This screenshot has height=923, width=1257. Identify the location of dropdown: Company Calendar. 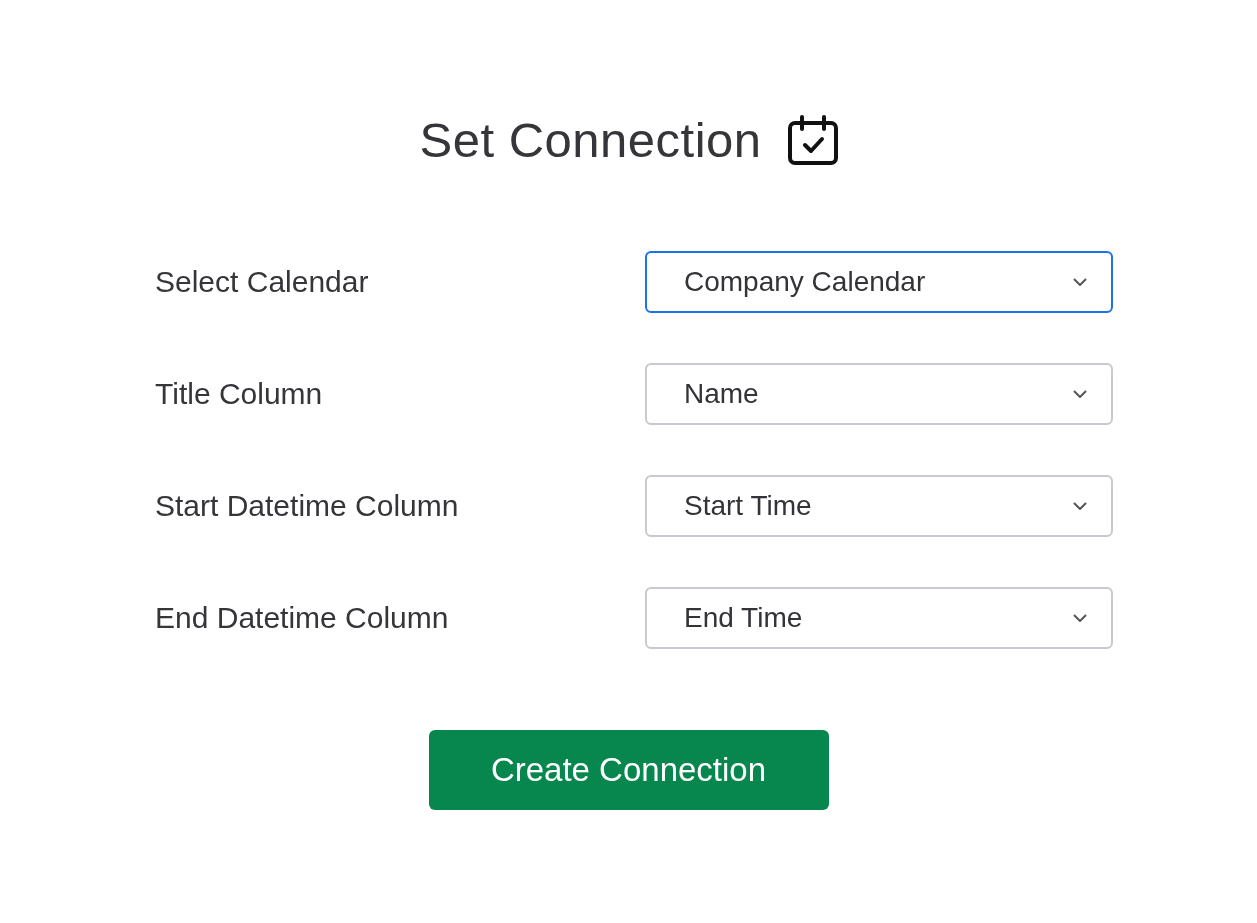
(879, 282).